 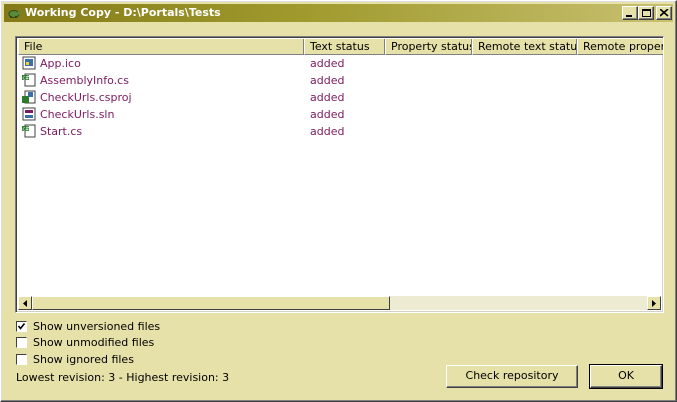 I want to click on table-row: CheckUrls.sln added, so click(x=340, y=114).